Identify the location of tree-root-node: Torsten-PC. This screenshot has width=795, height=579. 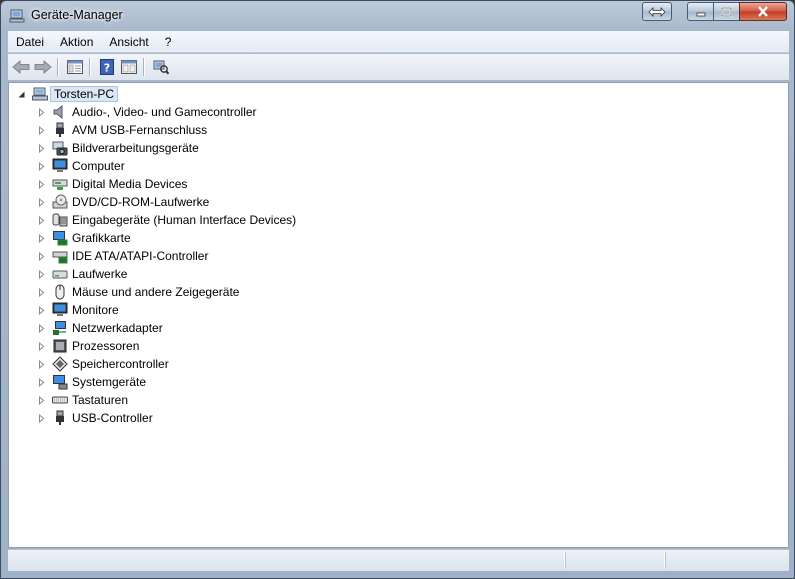
(68, 94).